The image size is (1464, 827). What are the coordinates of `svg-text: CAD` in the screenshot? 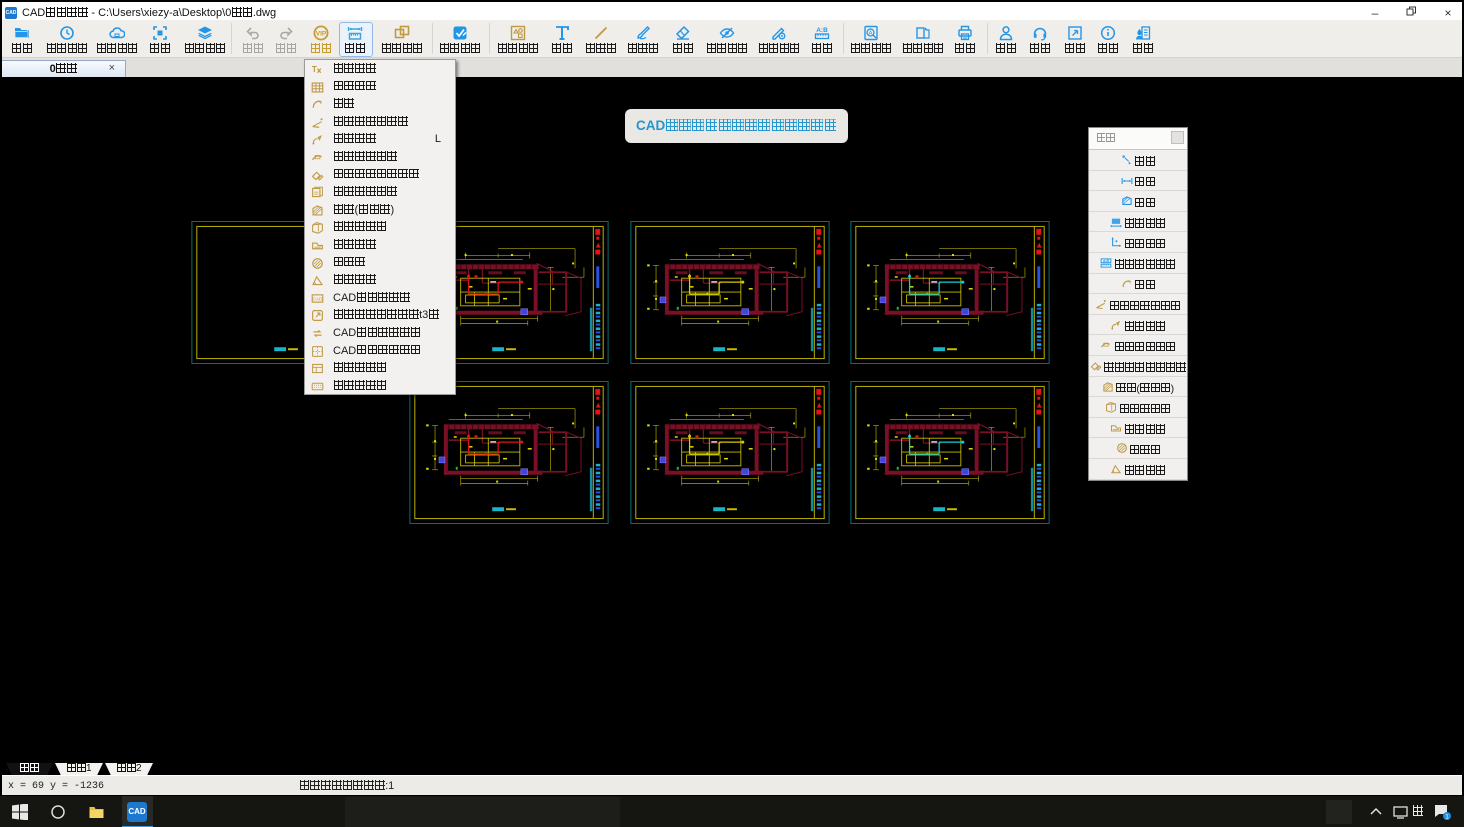 It's located at (317, 298).